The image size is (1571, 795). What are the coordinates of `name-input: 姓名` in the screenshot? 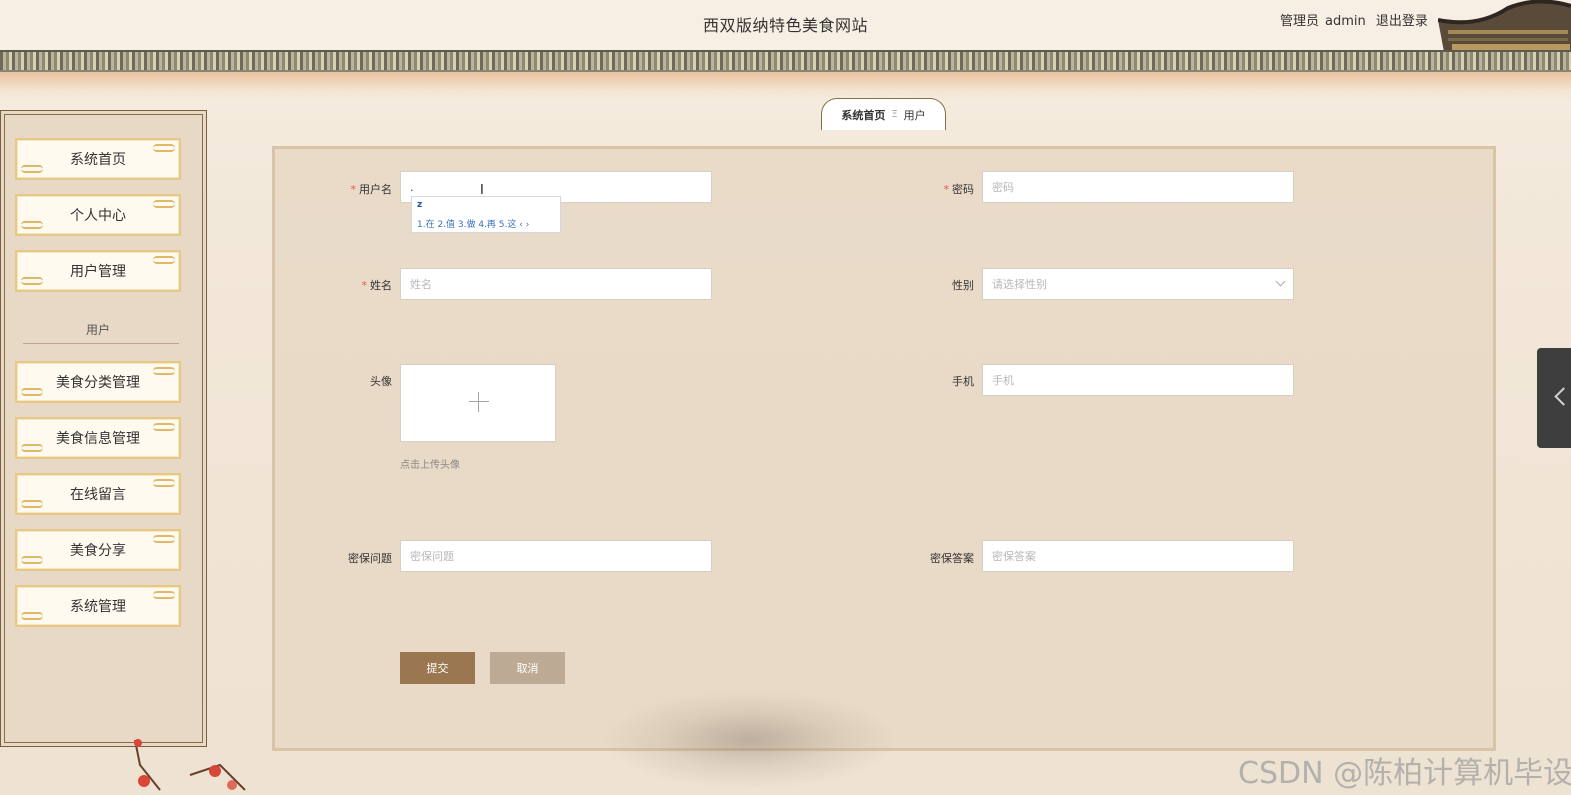 It's located at (556, 284).